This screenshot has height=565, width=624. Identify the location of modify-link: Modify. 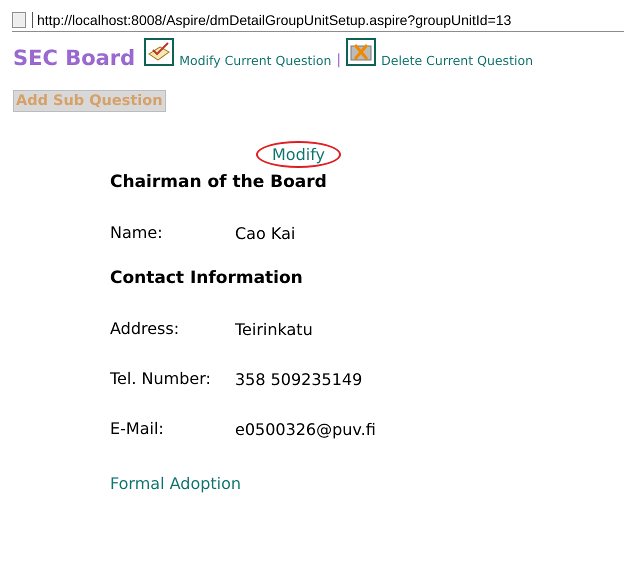
(299, 154).